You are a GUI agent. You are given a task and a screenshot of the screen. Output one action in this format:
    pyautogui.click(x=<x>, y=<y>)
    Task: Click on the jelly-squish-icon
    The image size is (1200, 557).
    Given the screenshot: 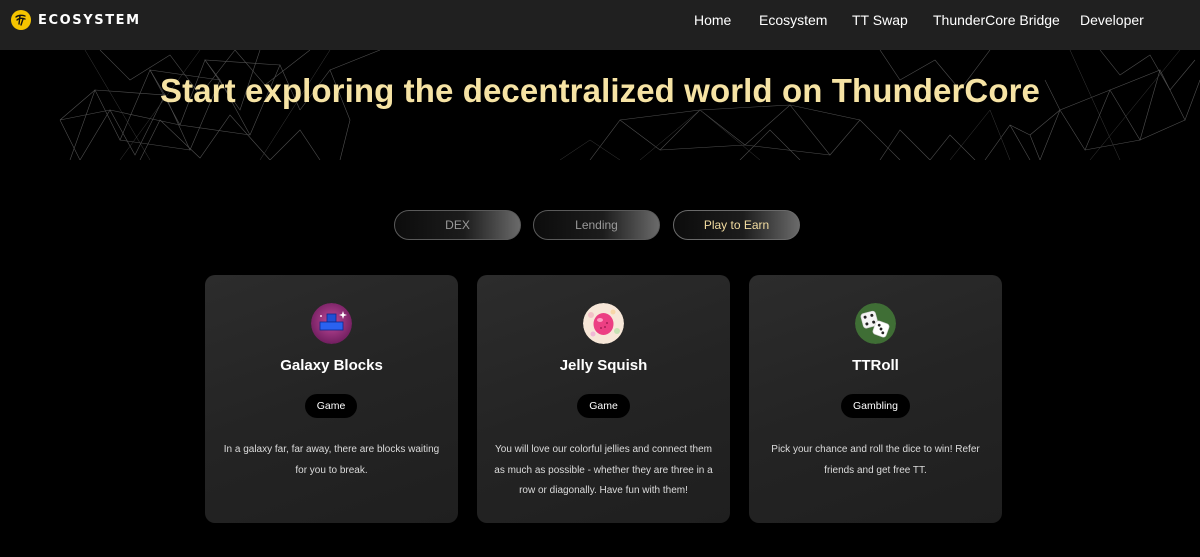 What is the action you would take?
    pyautogui.click(x=603, y=323)
    